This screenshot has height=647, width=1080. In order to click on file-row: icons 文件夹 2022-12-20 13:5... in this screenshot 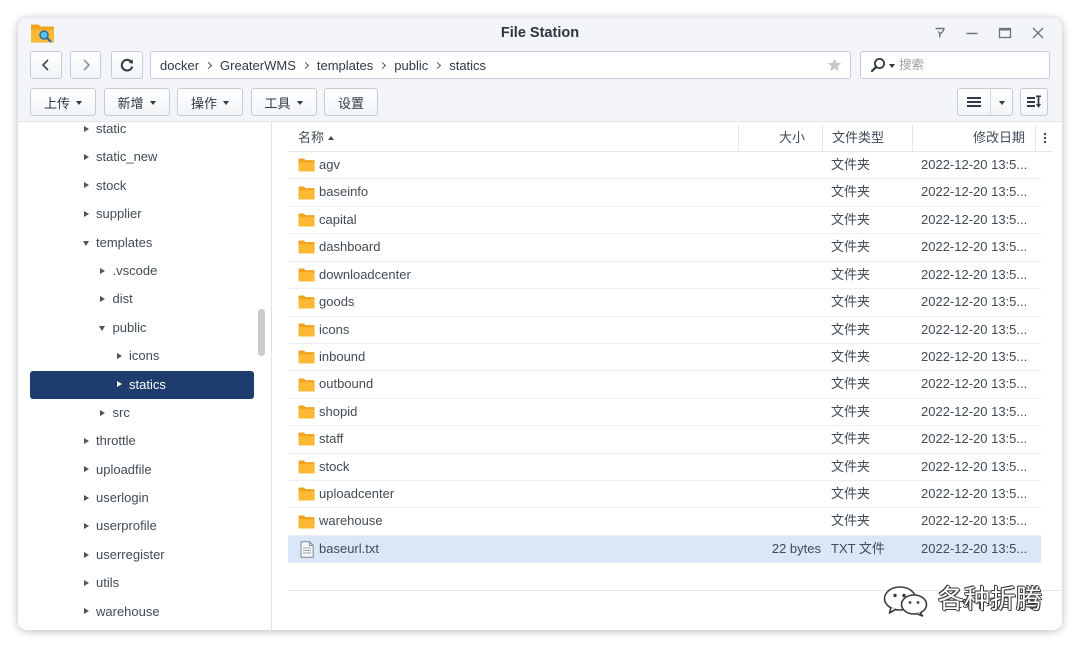, I will do `click(664, 330)`.